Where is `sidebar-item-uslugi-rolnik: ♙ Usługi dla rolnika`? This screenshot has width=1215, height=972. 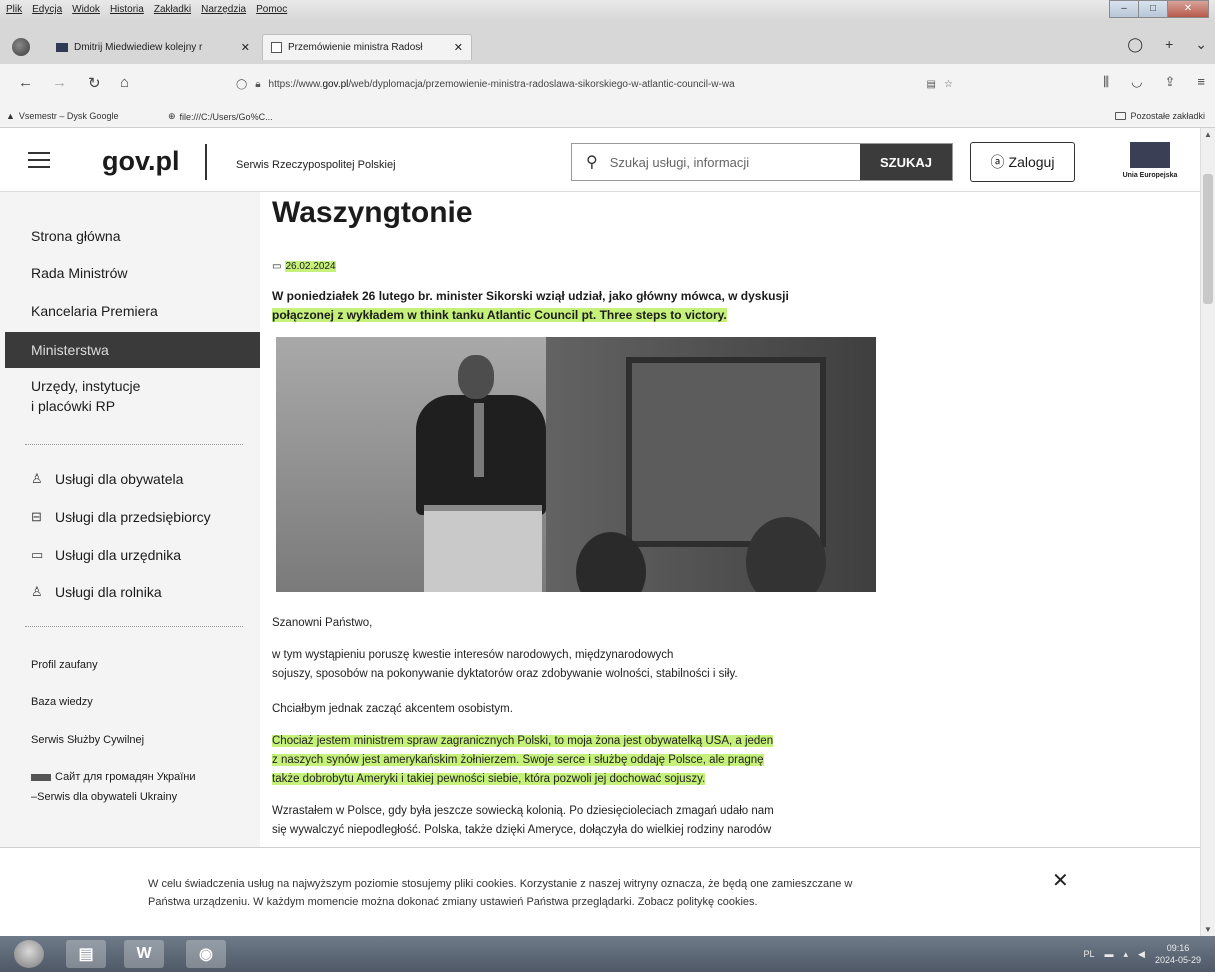 sidebar-item-uslugi-rolnik: ♙ Usługi dla rolnika is located at coordinates (96, 592).